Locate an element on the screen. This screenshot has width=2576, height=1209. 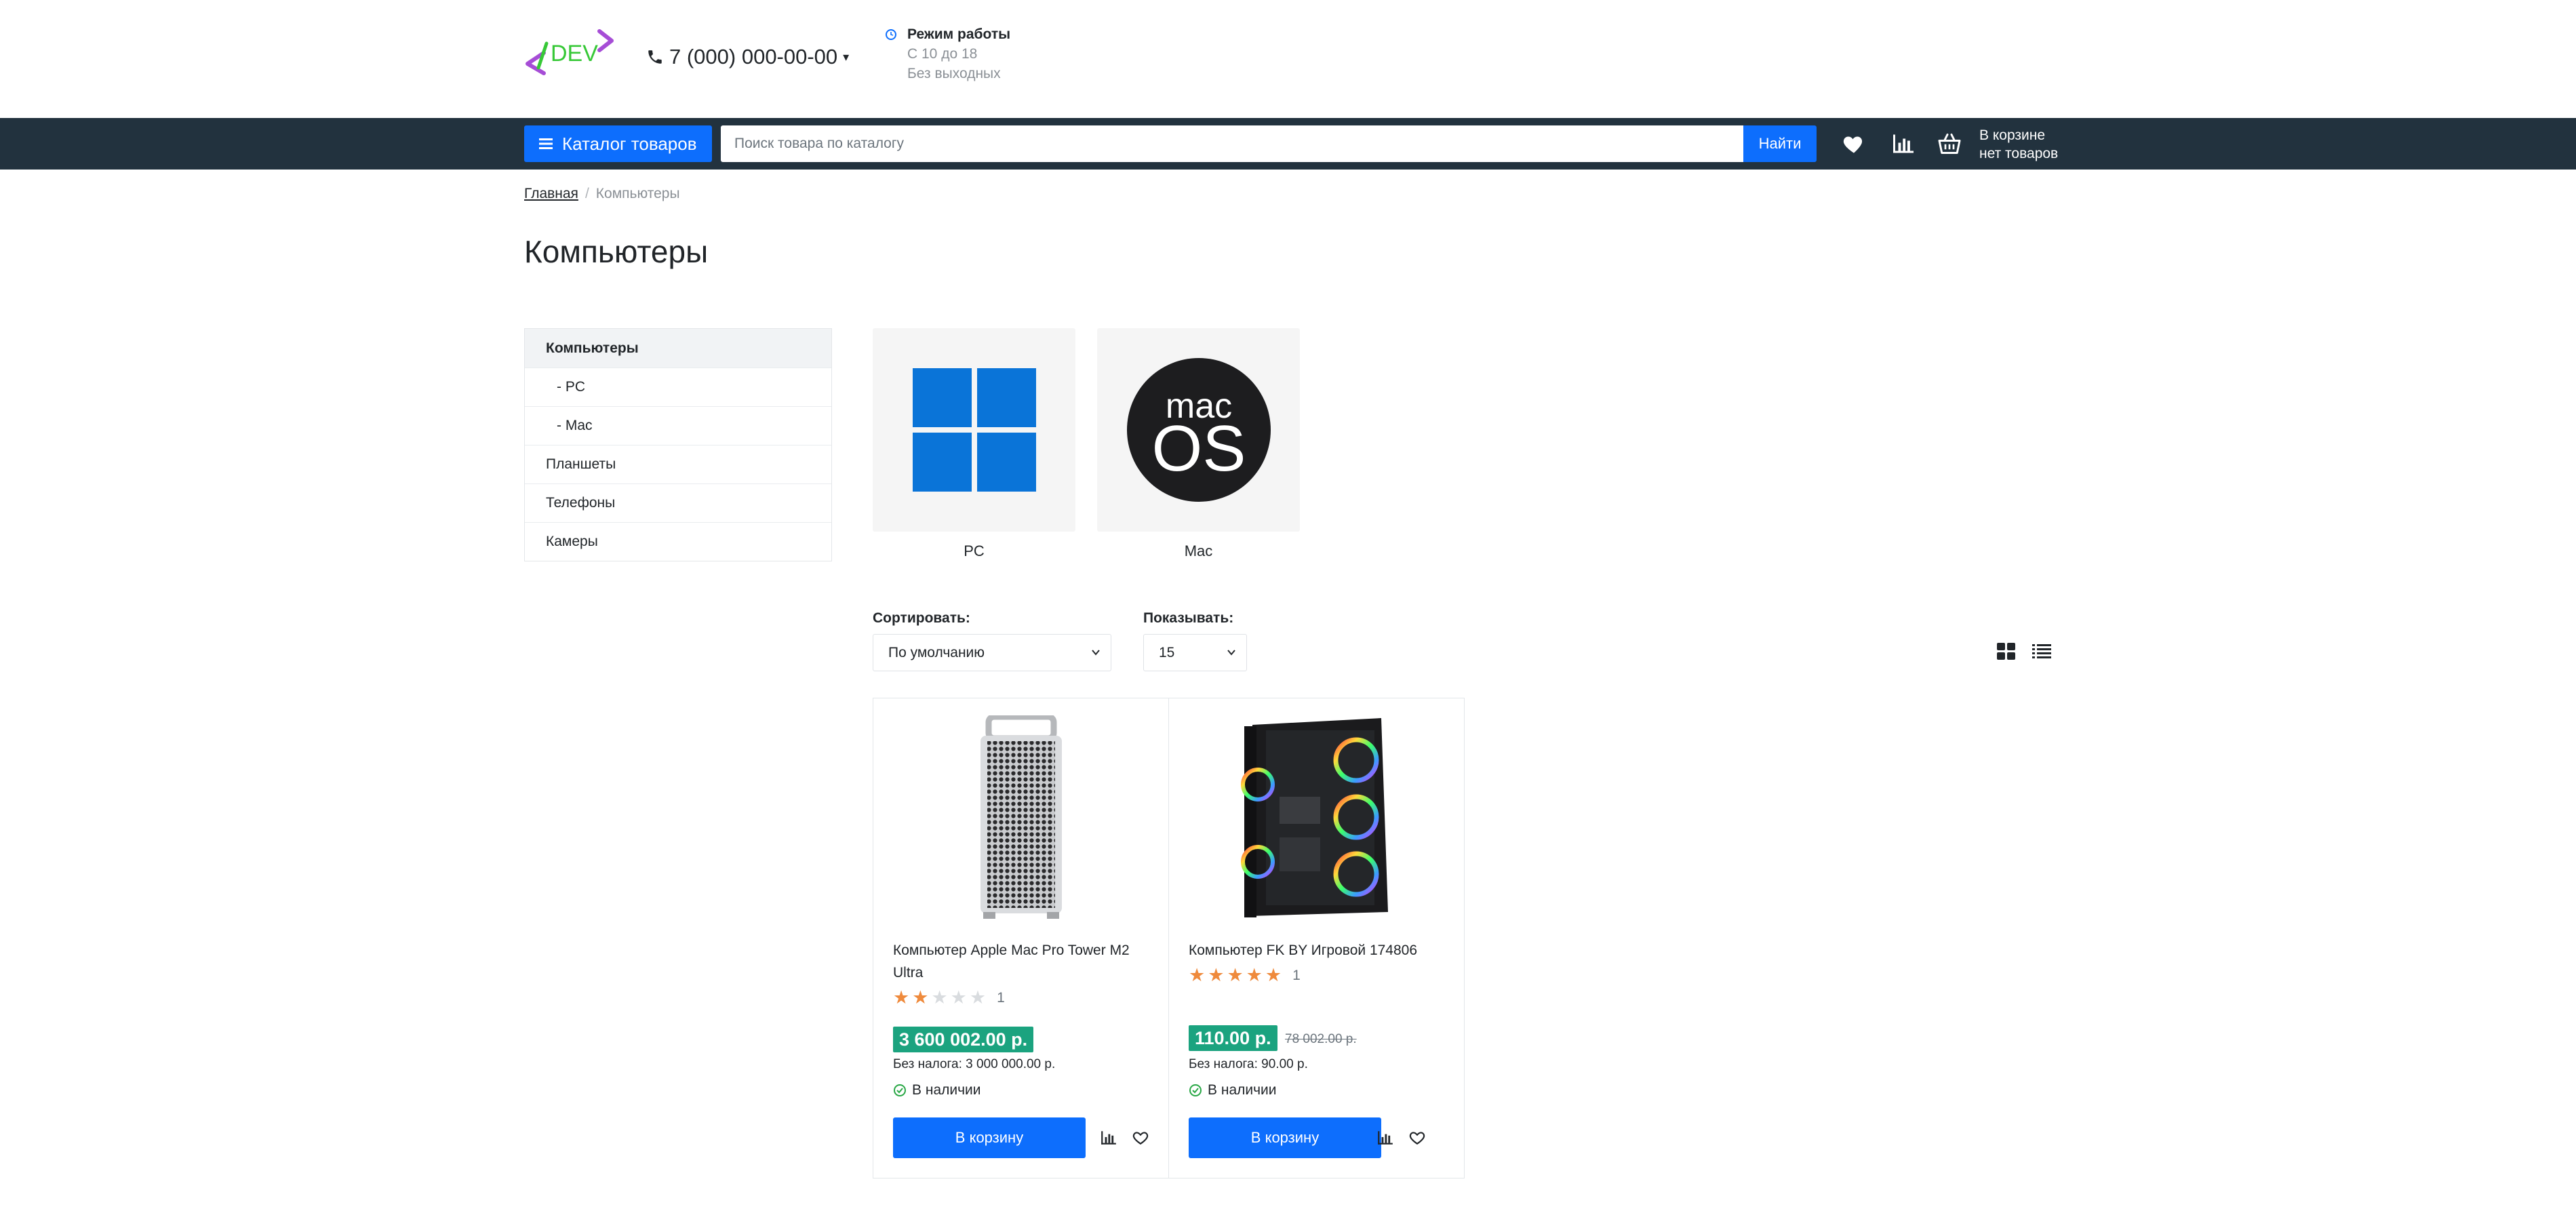
page-title: Компьютеры is located at coordinates (616, 251).